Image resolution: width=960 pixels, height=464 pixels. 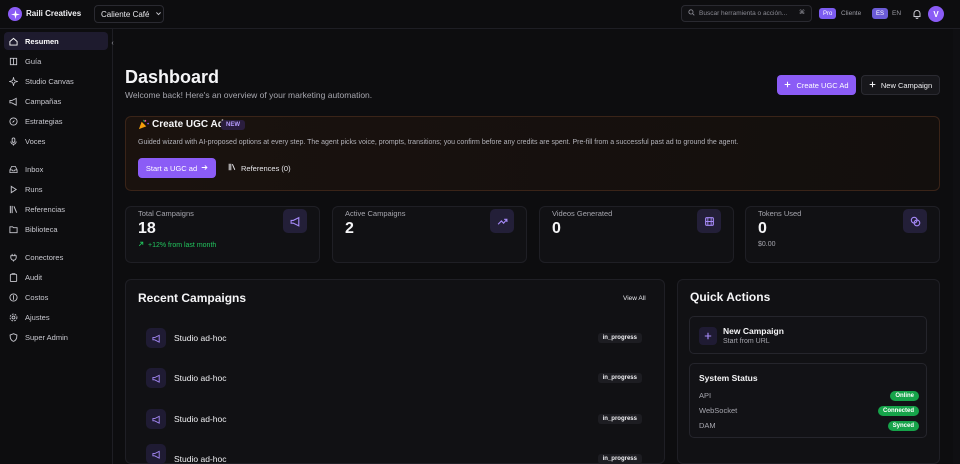 I want to click on sidebar-item-inbox: Inbox, so click(x=56, y=169).